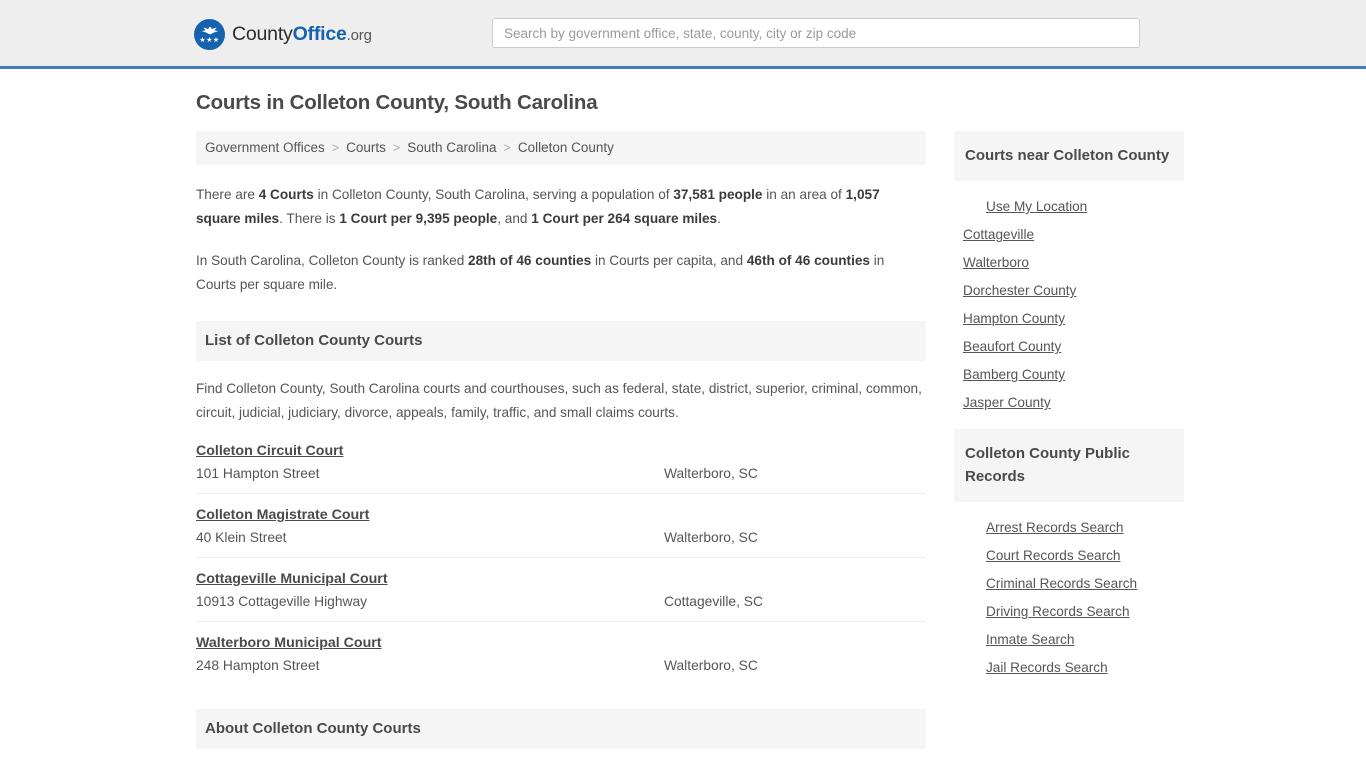 The image size is (1366, 768). I want to click on sidebar-item-walterboro: Walterboro, so click(991, 257).